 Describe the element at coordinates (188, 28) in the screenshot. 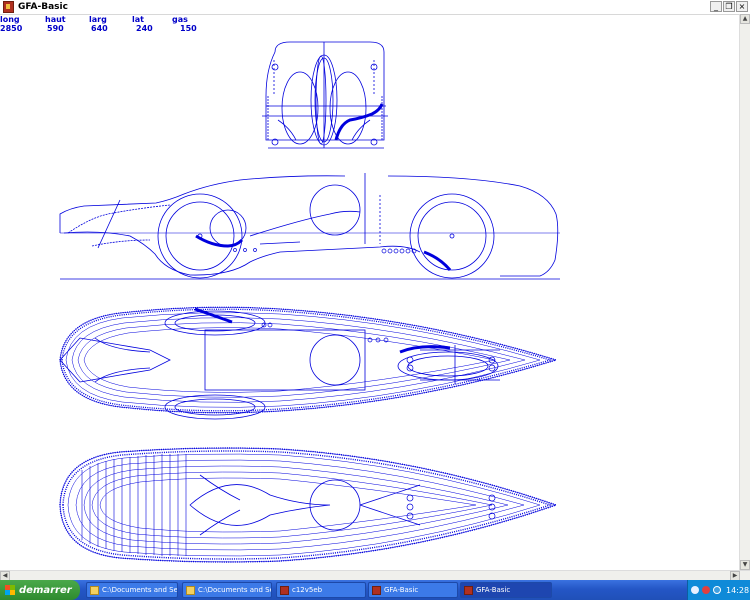

I see `param-value: 150` at that location.